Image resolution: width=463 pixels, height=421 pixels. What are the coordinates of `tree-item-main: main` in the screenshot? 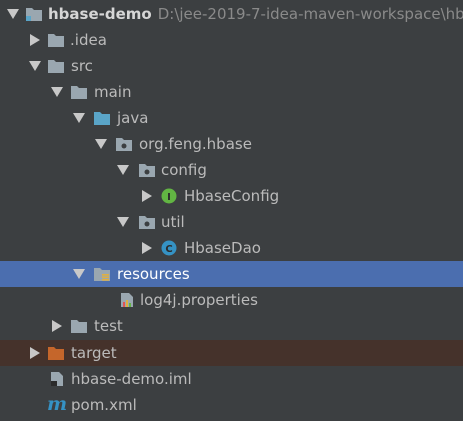 It's located at (231, 92).